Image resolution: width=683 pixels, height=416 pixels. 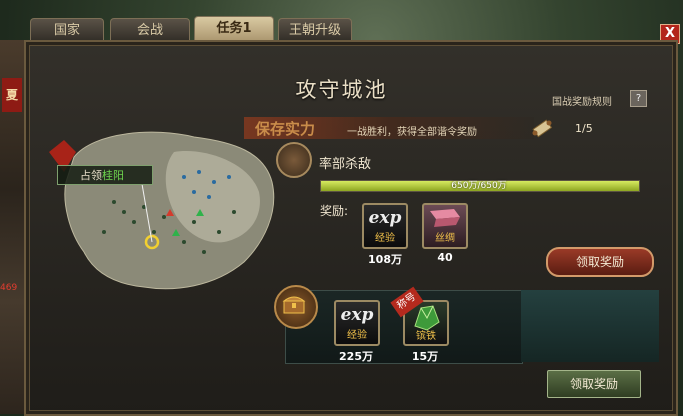 I want to click on left-number: 469, so click(x=9, y=288).